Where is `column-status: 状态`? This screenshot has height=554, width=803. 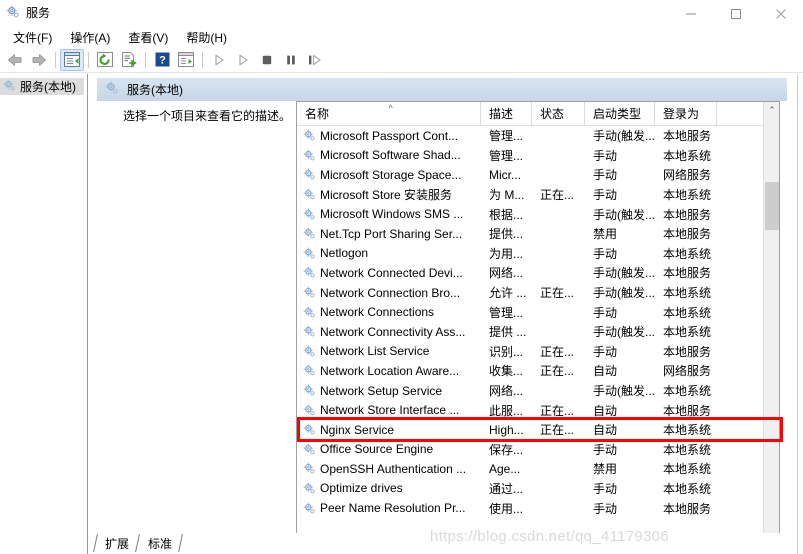 column-status: 状态 is located at coordinates (558, 113).